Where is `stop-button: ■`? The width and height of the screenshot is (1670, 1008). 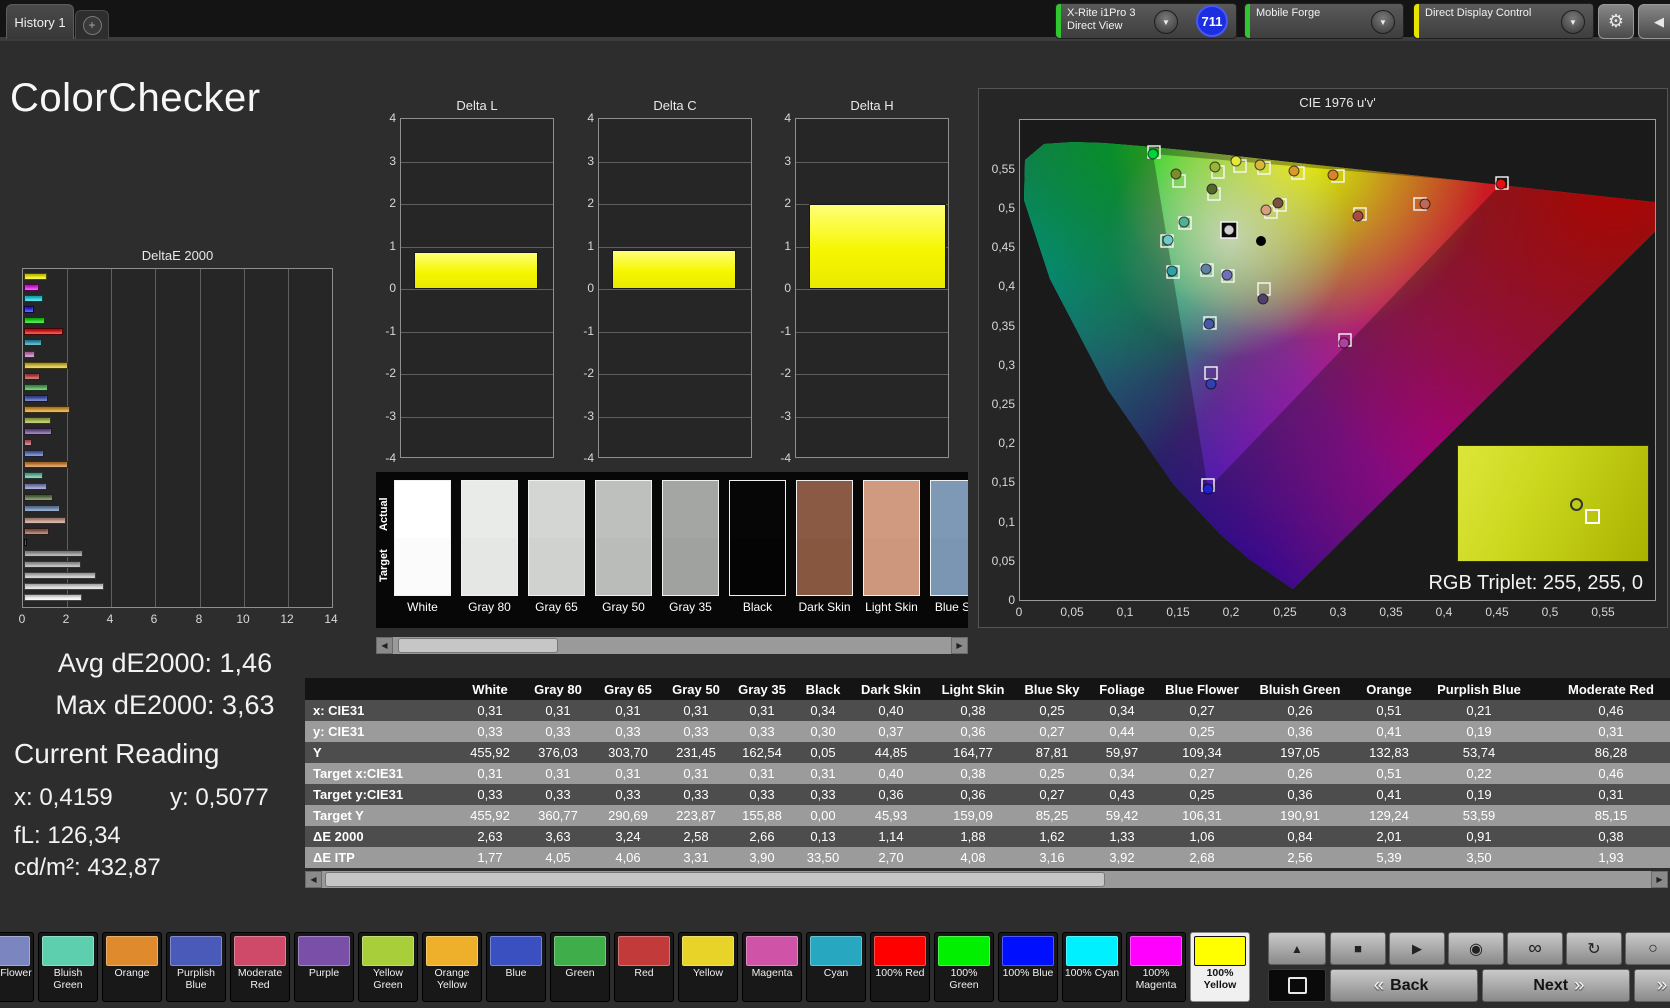 stop-button: ■ is located at coordinates (1358, 948).